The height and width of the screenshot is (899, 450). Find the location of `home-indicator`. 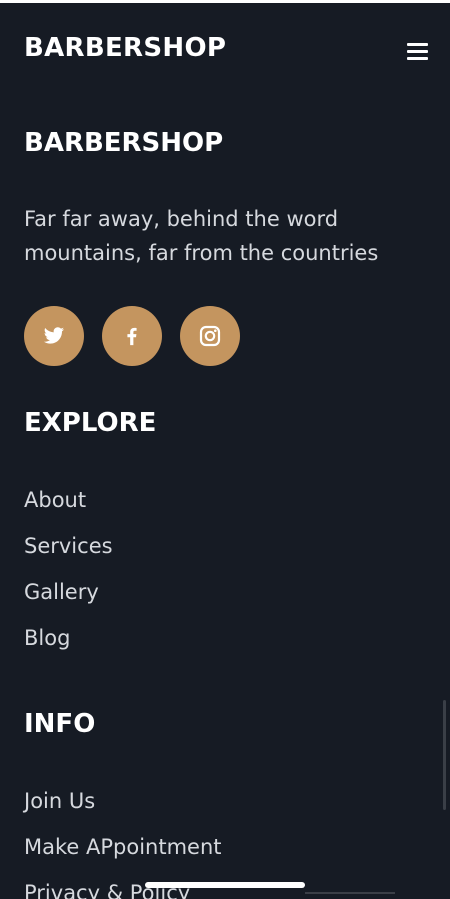

home-indicator is located at coordinates (225, 885).